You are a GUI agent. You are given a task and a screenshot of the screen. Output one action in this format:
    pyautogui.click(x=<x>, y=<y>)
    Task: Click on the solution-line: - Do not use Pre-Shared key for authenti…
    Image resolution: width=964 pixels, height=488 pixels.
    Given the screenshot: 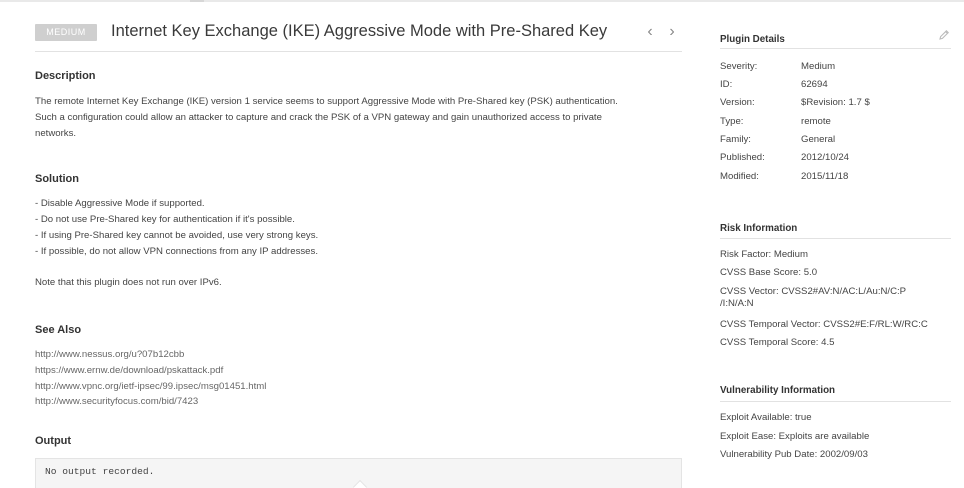 What is the action you would take?
    pyautogui.click(x=165, y=219)
    